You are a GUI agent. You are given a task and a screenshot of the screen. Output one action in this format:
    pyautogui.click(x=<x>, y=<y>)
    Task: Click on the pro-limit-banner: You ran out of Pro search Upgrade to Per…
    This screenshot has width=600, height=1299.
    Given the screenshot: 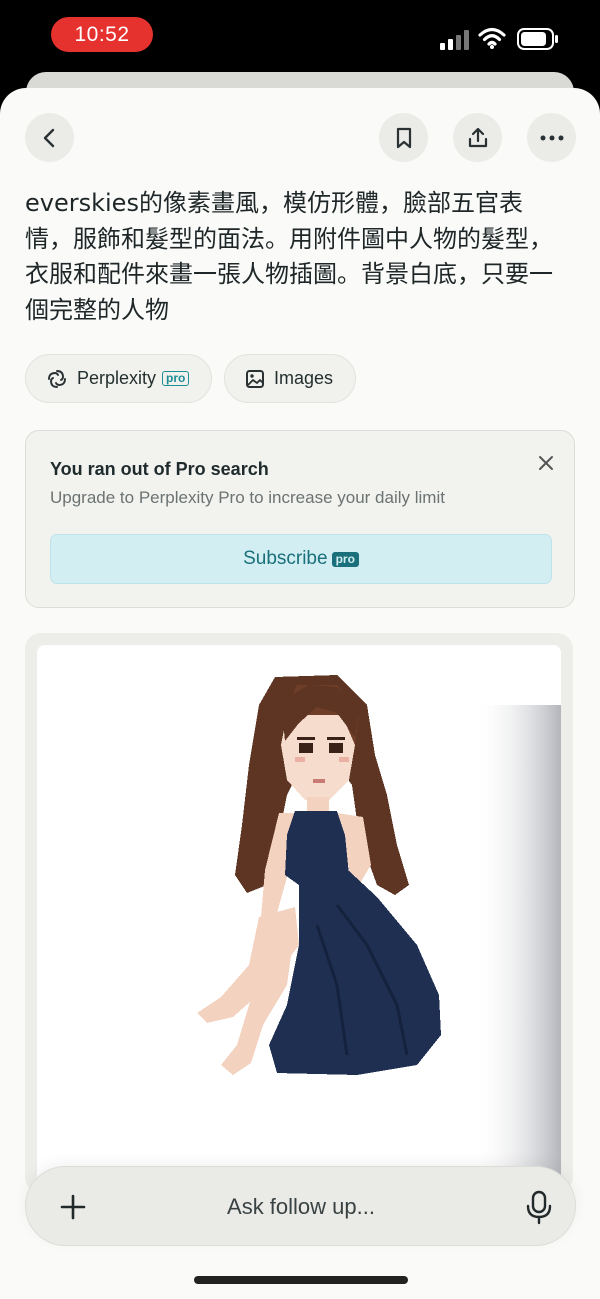 What is the action you would take?
    pyautogui.click(x=300, y=519)
    